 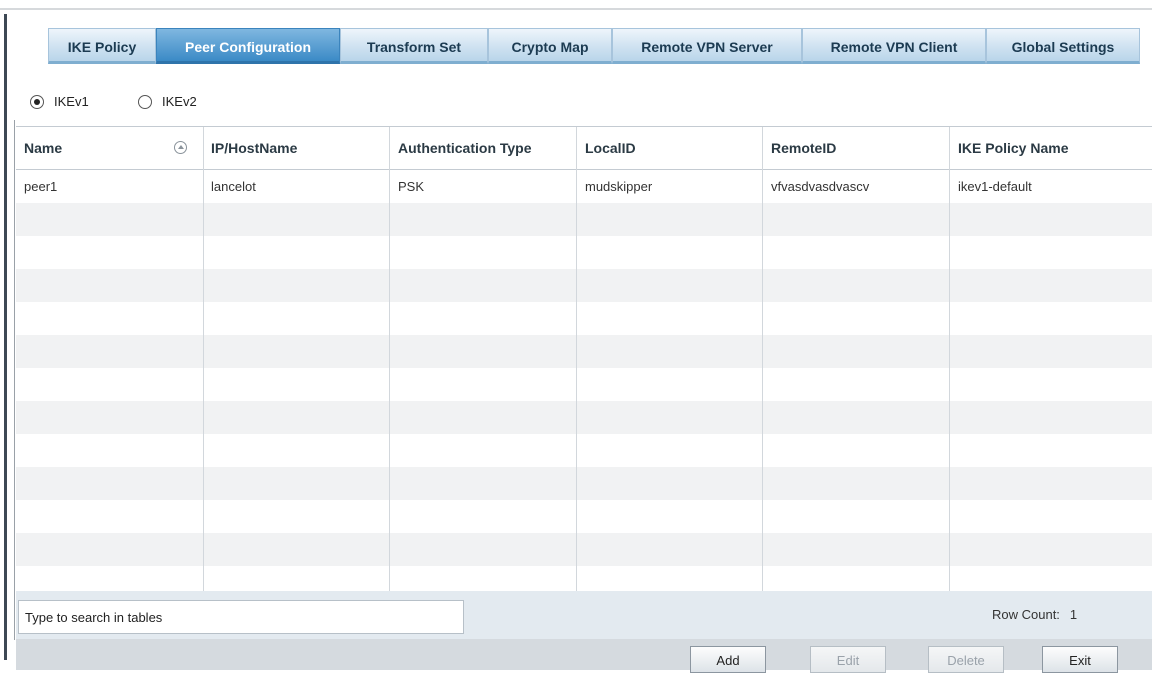 I want to click on row-count-value: 1, so click(x=1073, y=614).